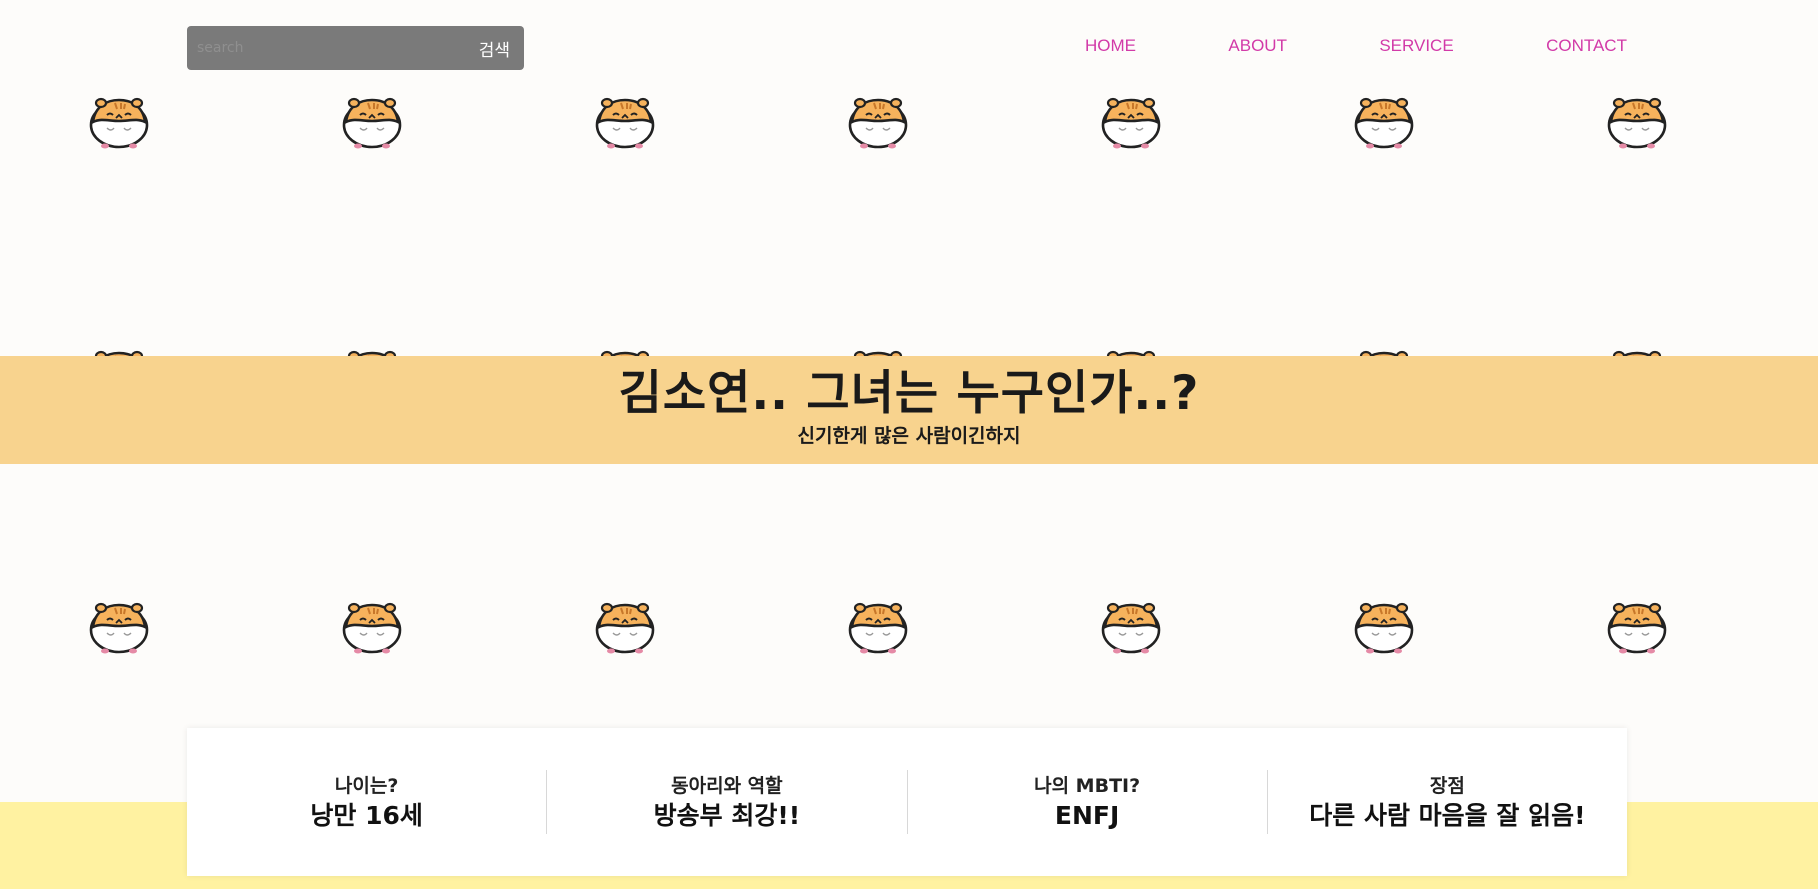  Describe the element at coordinates (1110, 46) in the screenshot. I see `nav-home-link: HOME` at that location.